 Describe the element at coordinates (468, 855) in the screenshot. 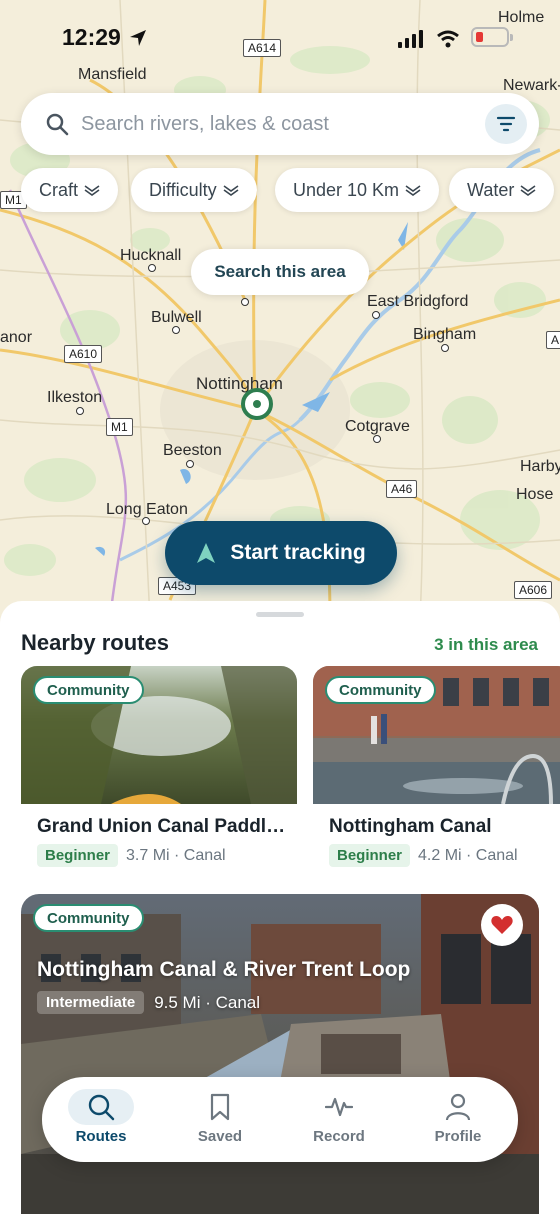

I see `route-distance: 4.2 Mi · Canal` at that location.